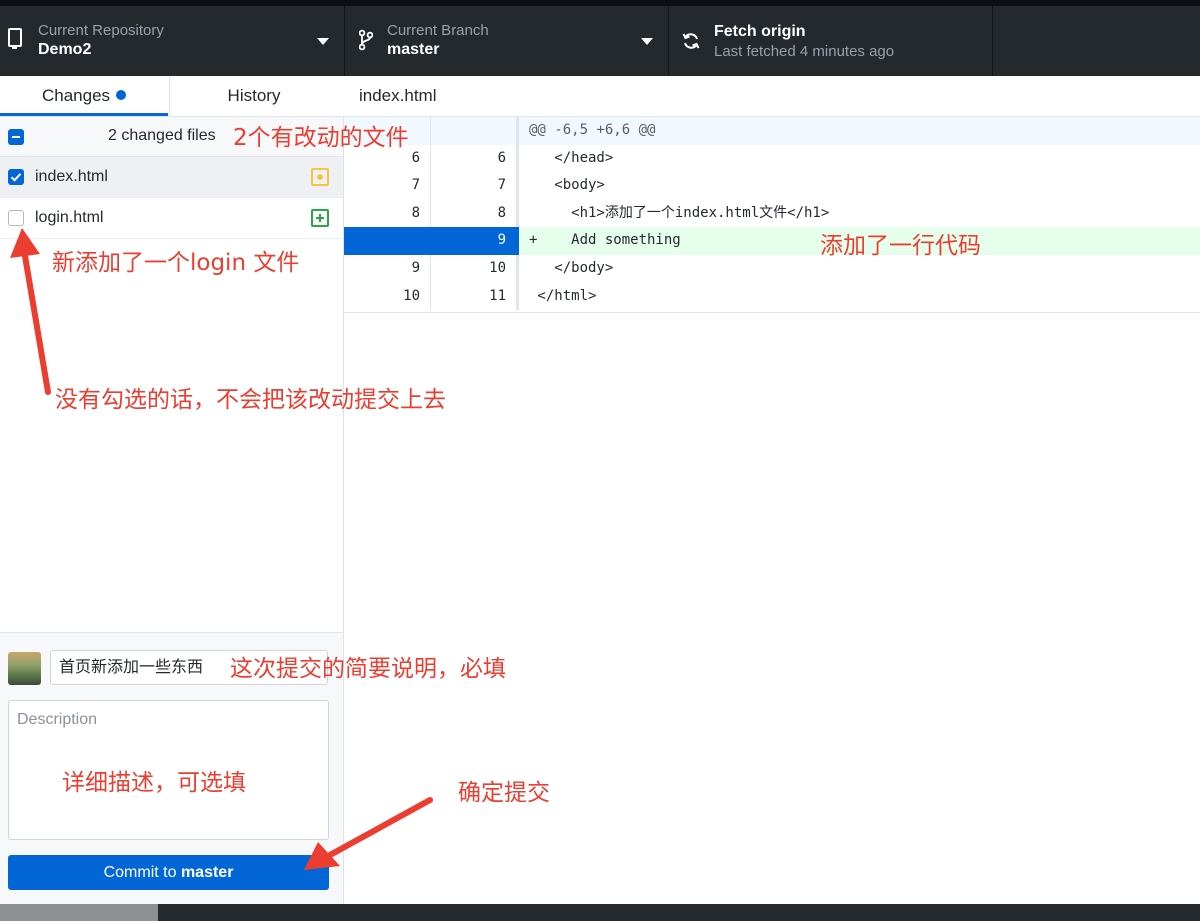 The height and width of the screenshot is (921, 1200). I want to click on annotation-new-file: 新添加了一个login 文件, so click(176, 263).